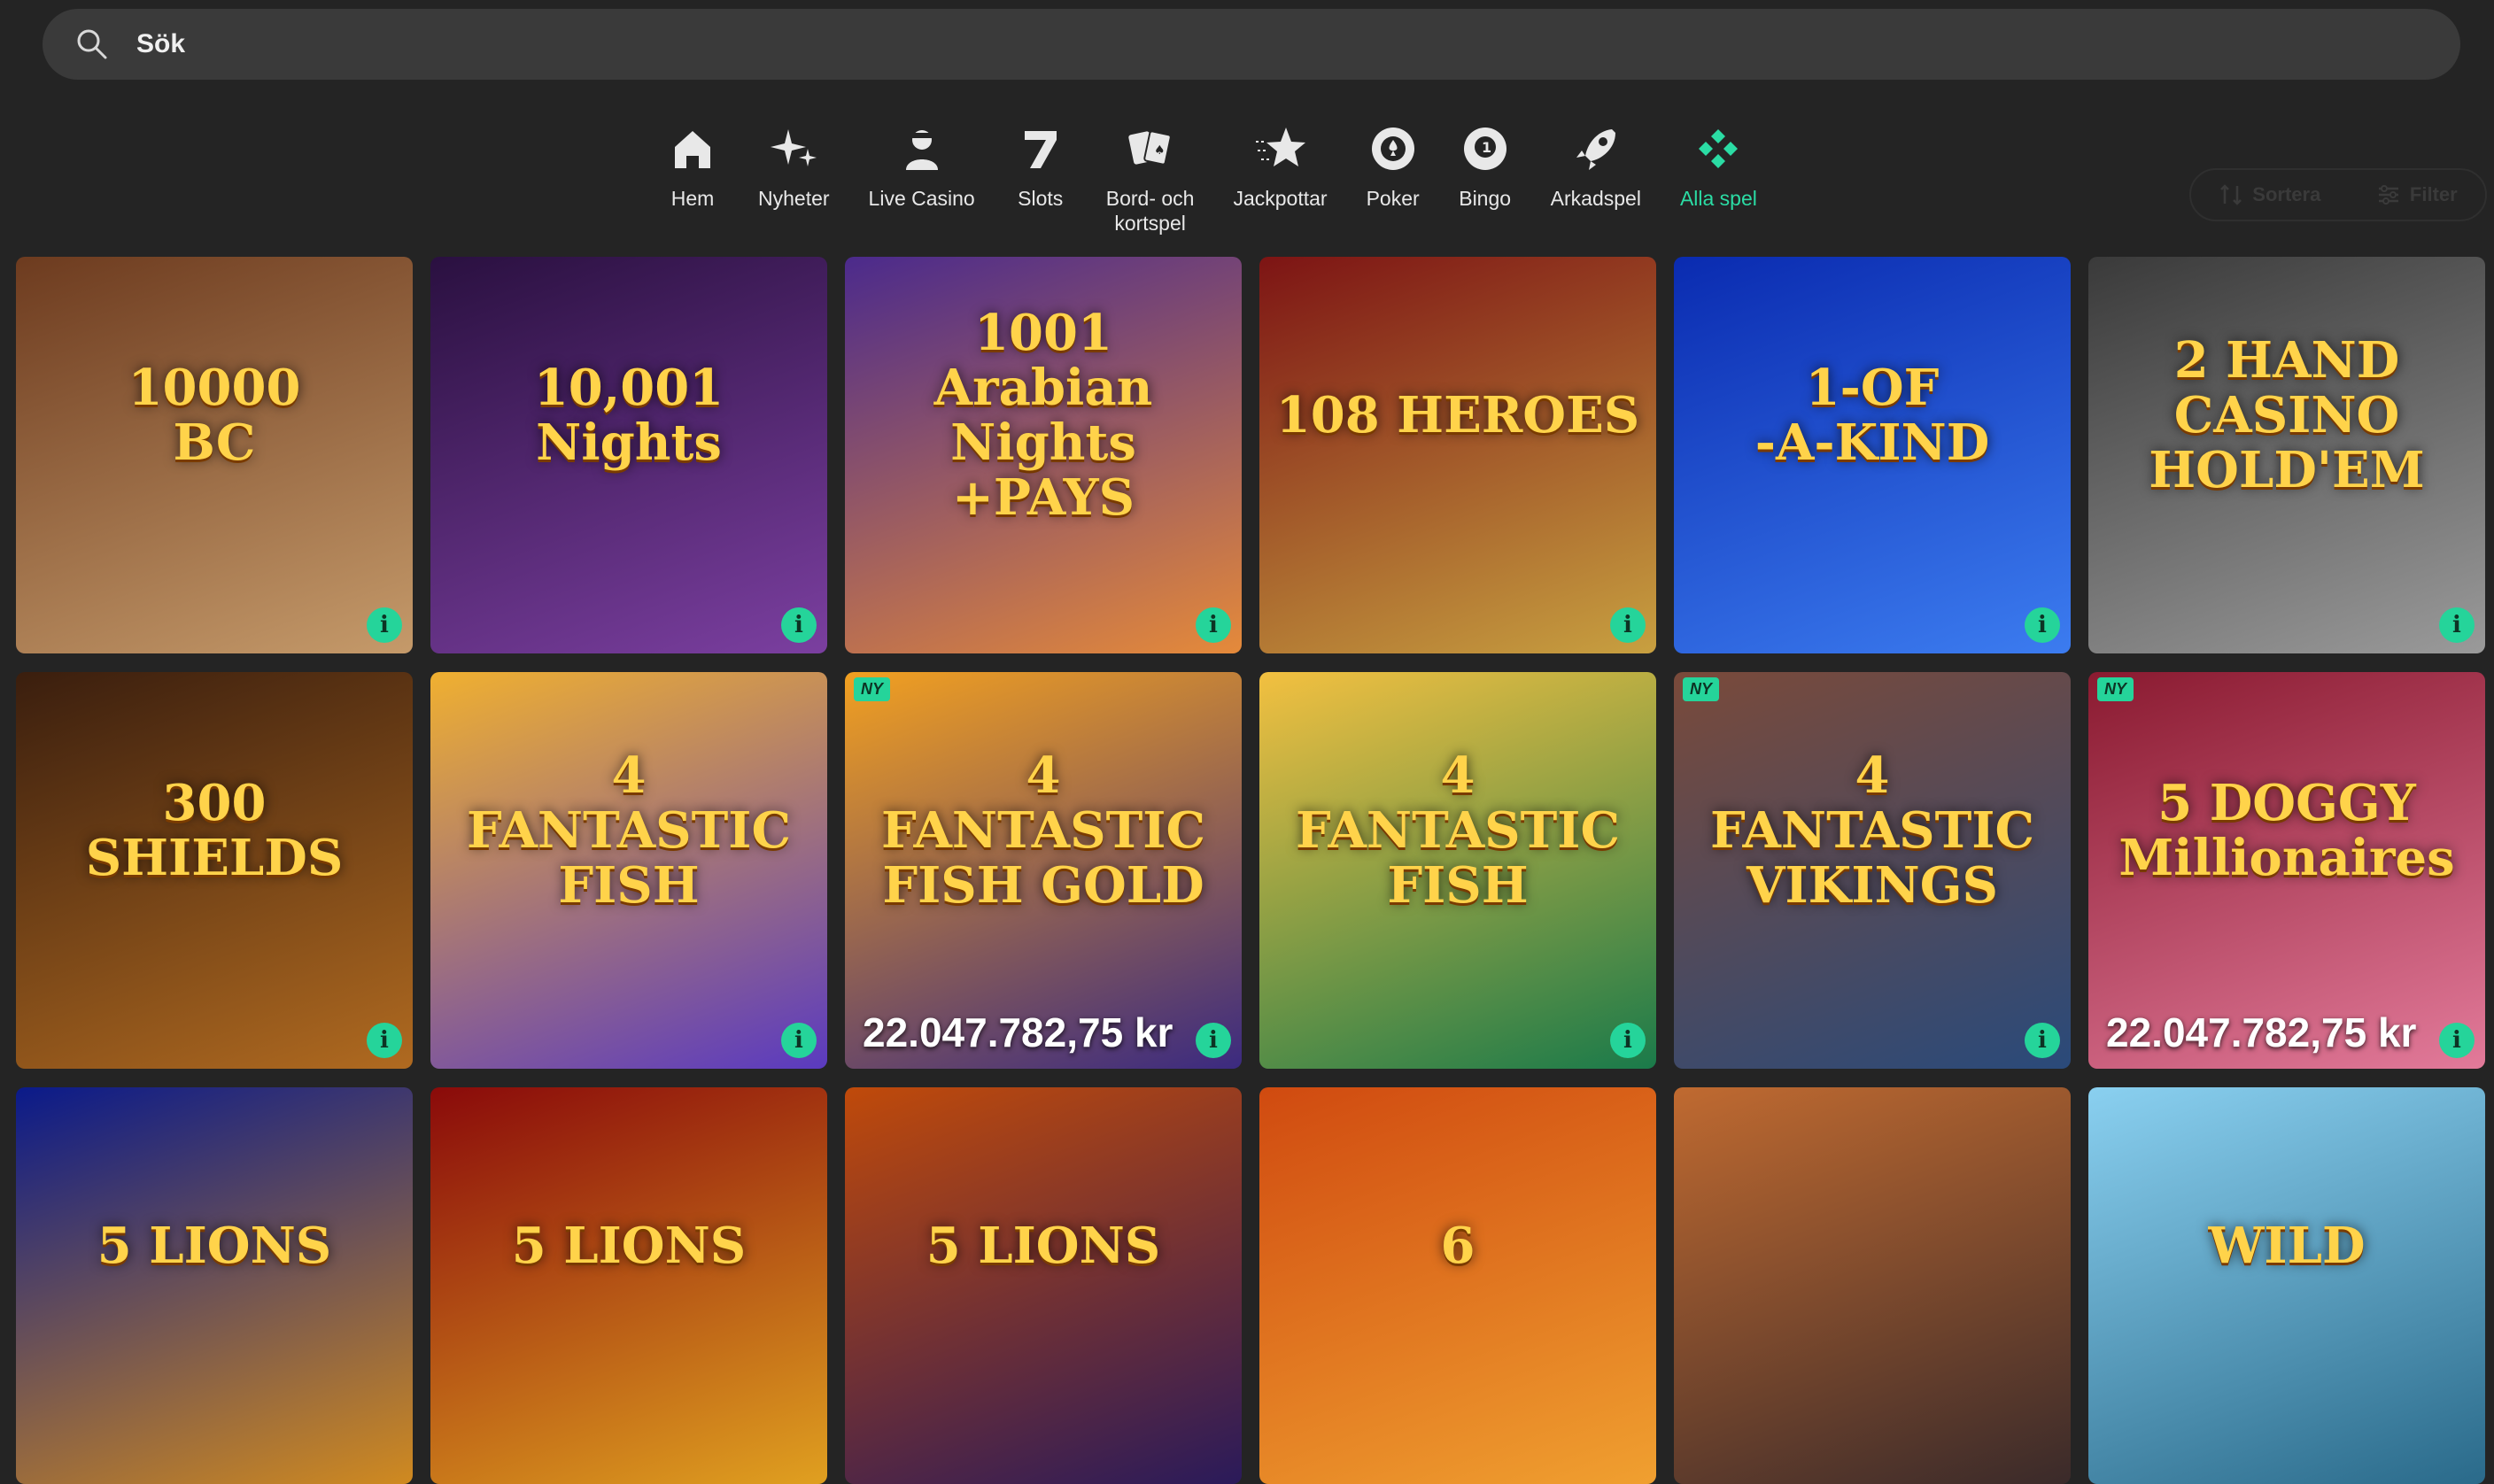  Describe the element at coordinates (1596, 179) in the screenshot. I see `nav-item-arkadspel: Arkadspel` at that location.